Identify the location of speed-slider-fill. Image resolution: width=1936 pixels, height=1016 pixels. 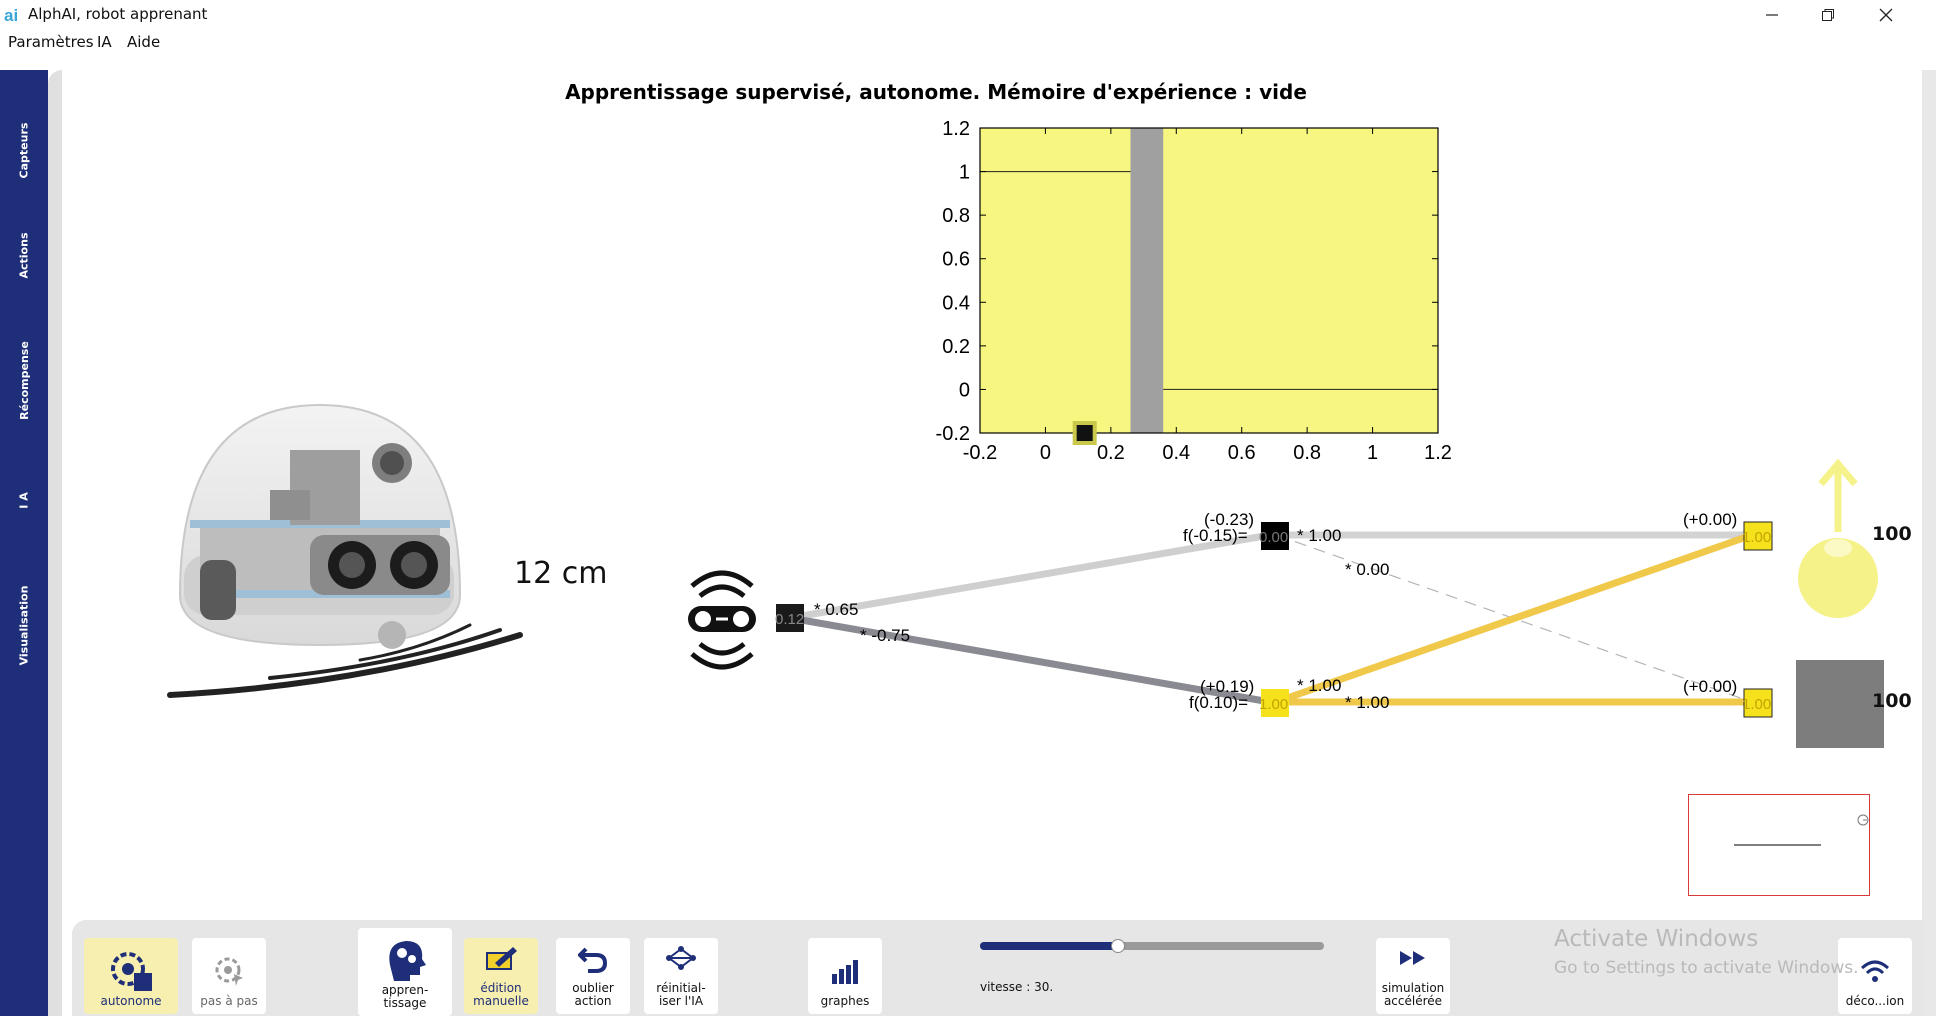
(1049, 946).